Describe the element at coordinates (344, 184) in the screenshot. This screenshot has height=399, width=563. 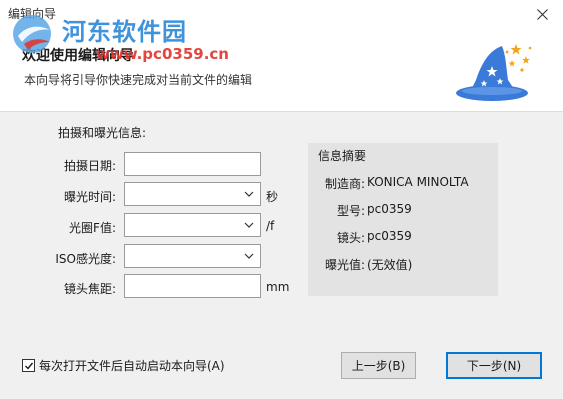
I see `info-key-maker: 制造商:` at that location.